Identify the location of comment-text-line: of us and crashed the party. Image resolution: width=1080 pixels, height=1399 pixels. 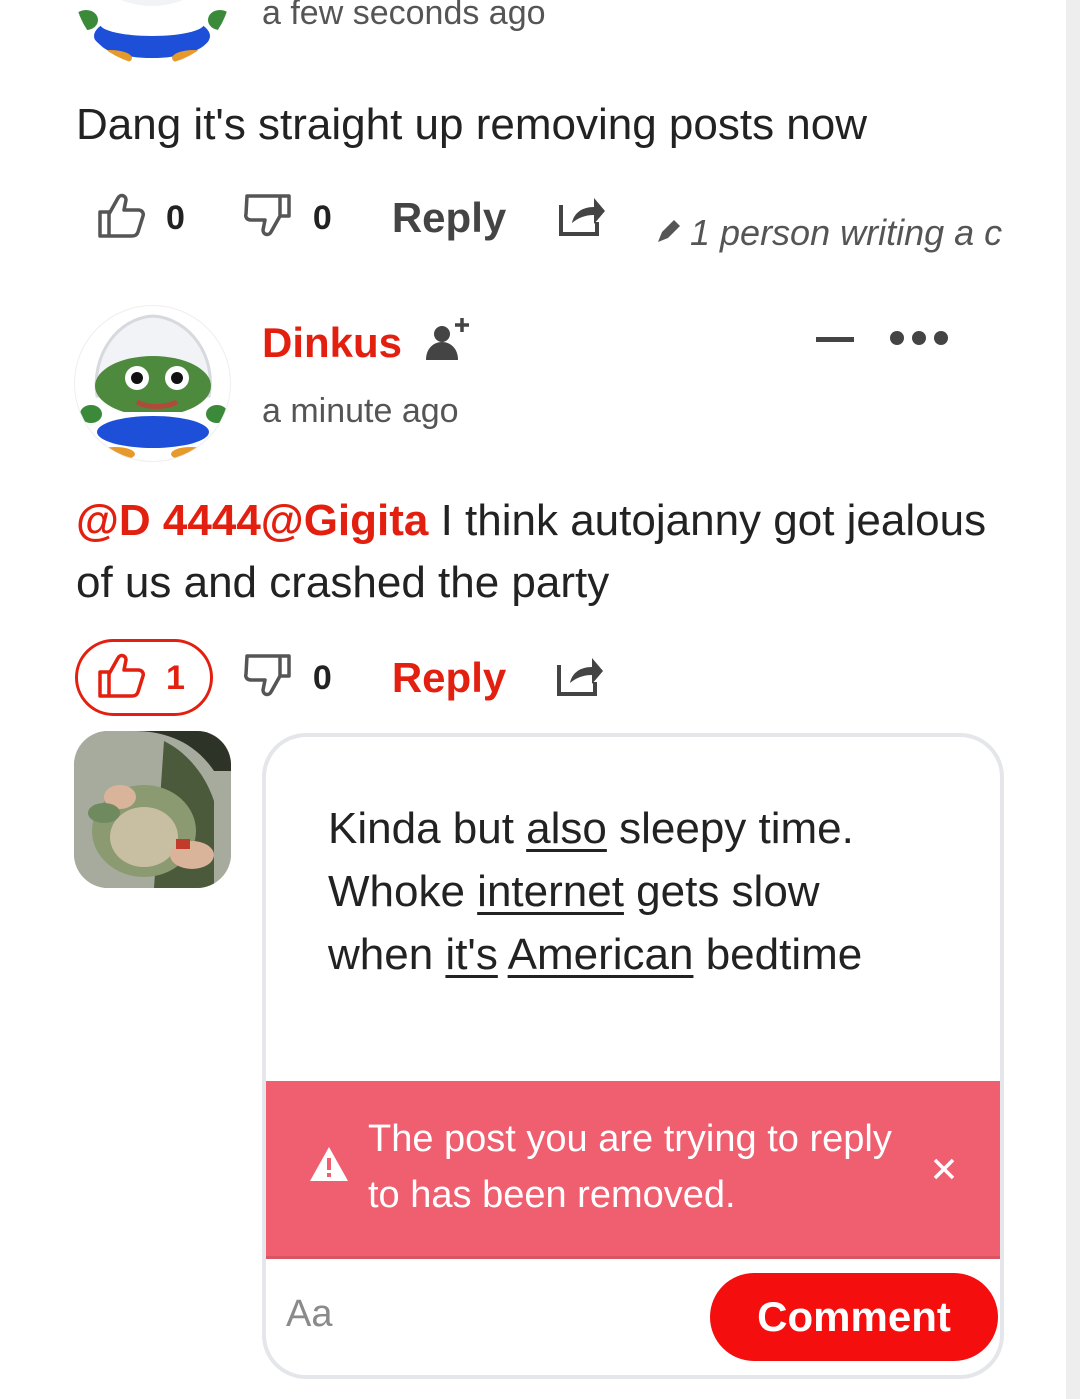
(343, 582).